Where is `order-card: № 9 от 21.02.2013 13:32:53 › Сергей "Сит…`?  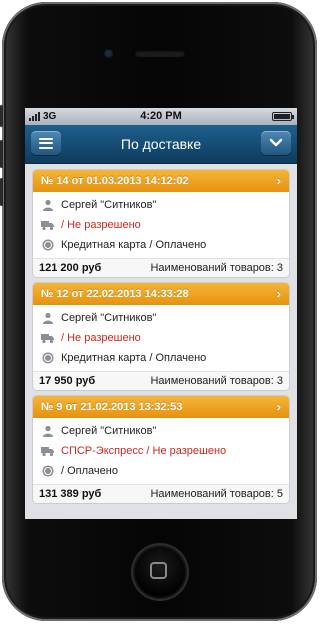
order-card: № 9 от 21.02.2013 13:32:53 › Сергей "Сит… is located at coordinates (161, 449).